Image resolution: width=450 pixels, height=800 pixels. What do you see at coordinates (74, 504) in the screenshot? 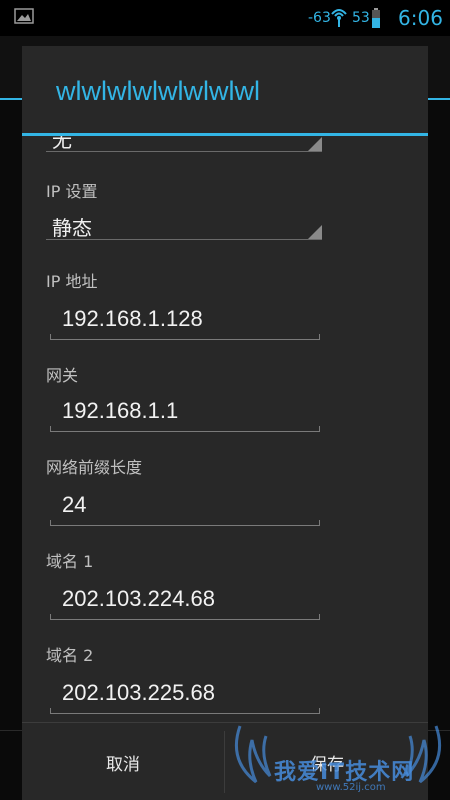
I see `prefix-length-value: 24` at bounding box center [74, 504].